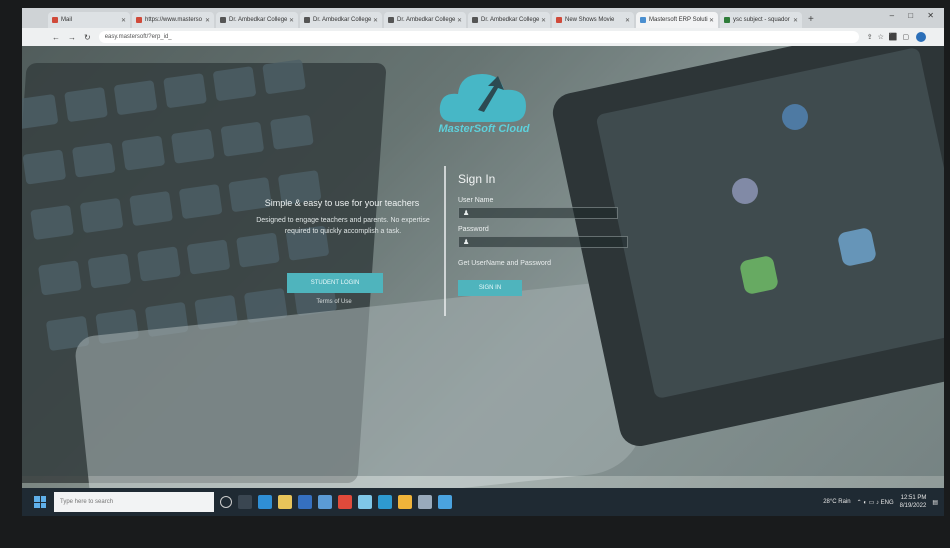 The image size is (950, 548). Describe the element at coordinates (173, 20) in the screenshot. I see `browser-tab: https://www.masterso ✕` at that location.